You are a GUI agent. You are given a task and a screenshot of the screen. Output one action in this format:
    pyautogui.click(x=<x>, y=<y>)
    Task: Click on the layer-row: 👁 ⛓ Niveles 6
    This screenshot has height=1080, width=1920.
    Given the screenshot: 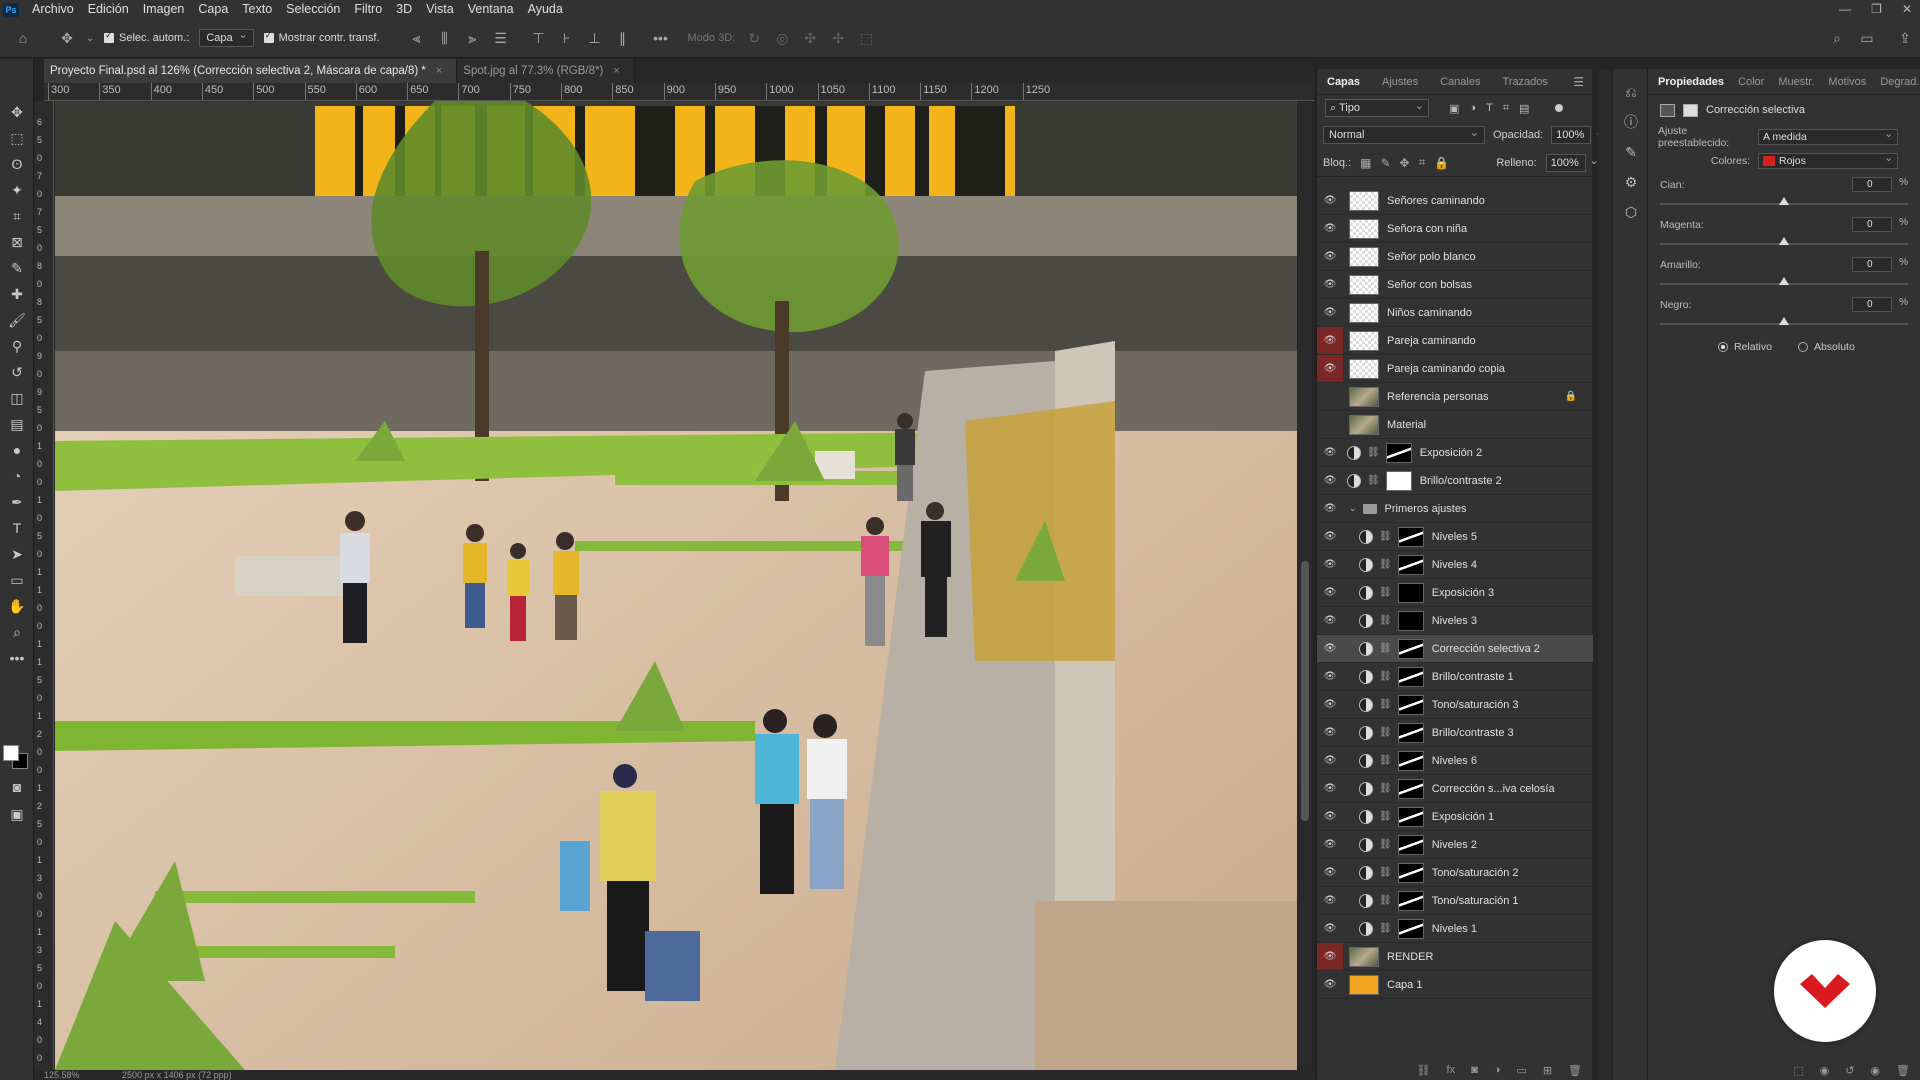 What is the action you would take?
    pyautogui.click(x=1455, y=761)
    